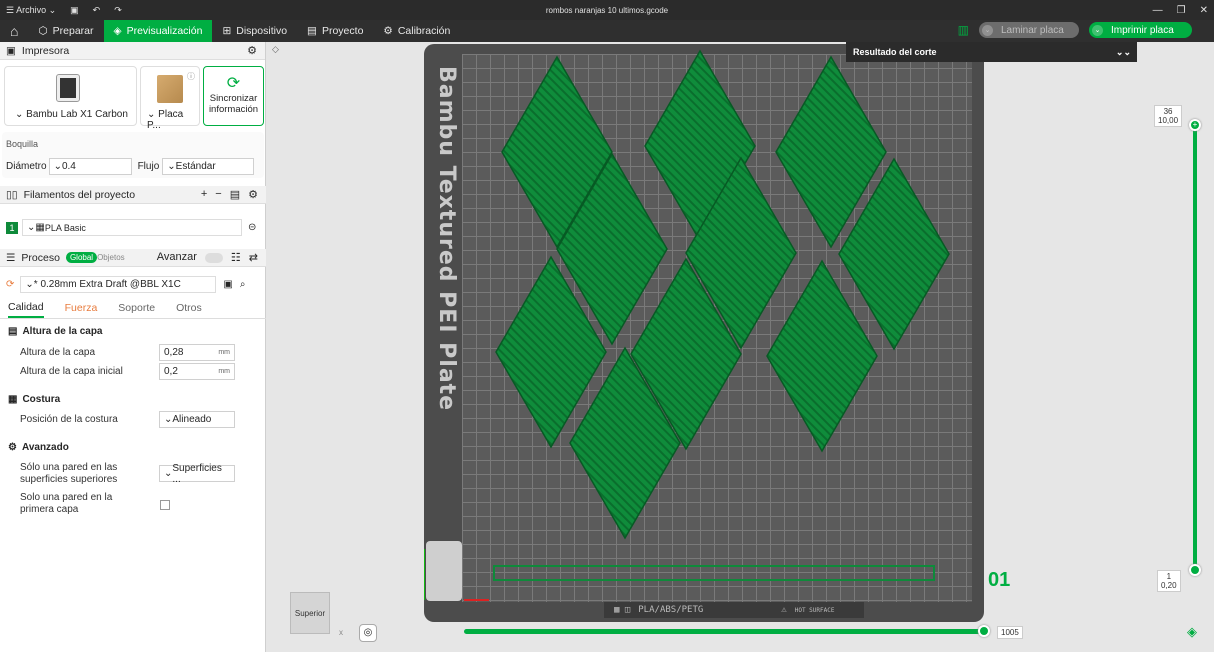  Describe the element at coordinates (1123, 52) in the screenshot. I see `collapse-icon: ⌄⌄` at that location.